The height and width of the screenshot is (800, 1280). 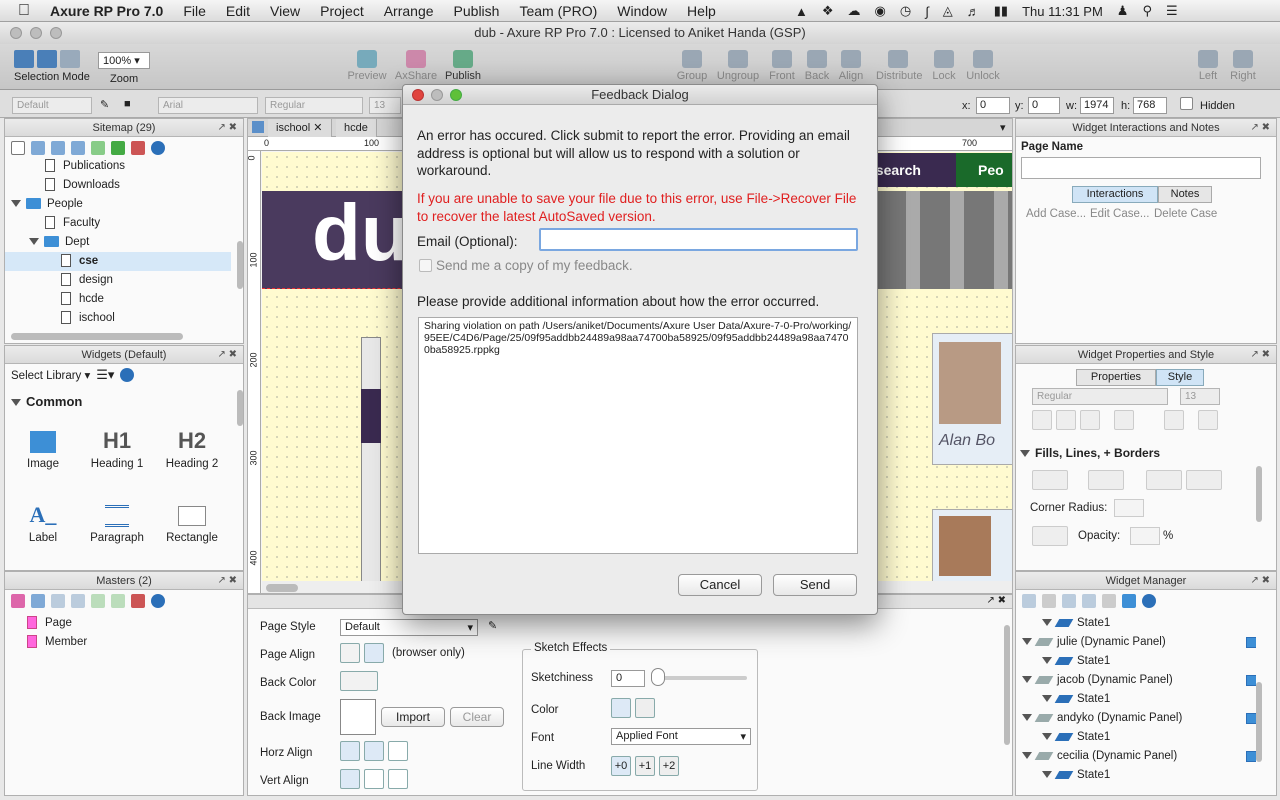 I want to click on connector-icon, so click(x=70, y=59).